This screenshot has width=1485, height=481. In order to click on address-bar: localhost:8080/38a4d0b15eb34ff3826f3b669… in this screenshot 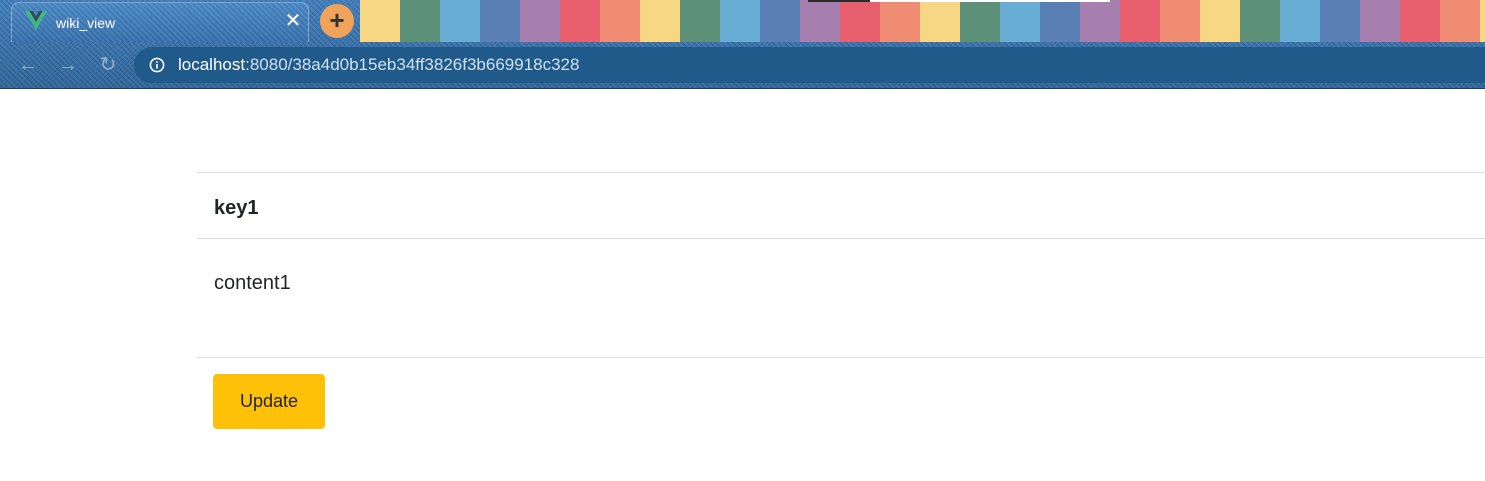, I will do `click(809, 65)`.